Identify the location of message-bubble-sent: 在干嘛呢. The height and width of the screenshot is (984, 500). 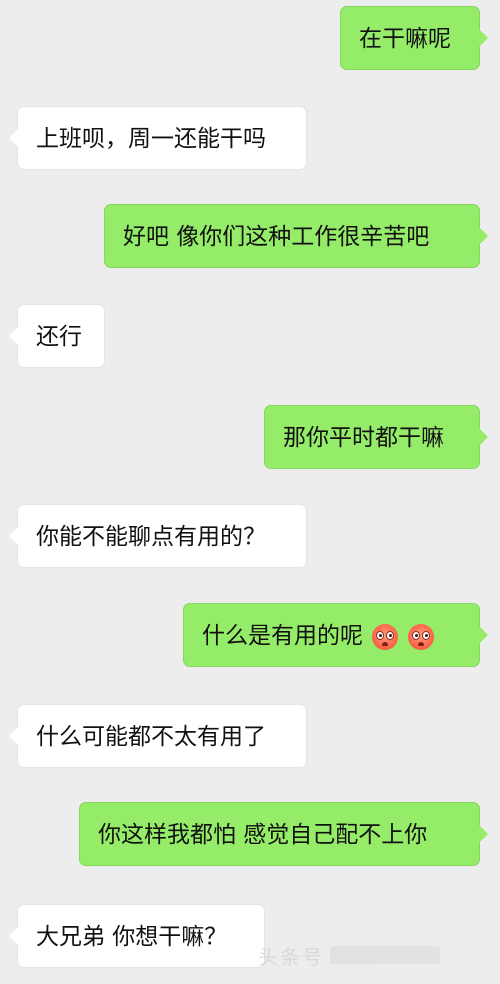
(414, 38).